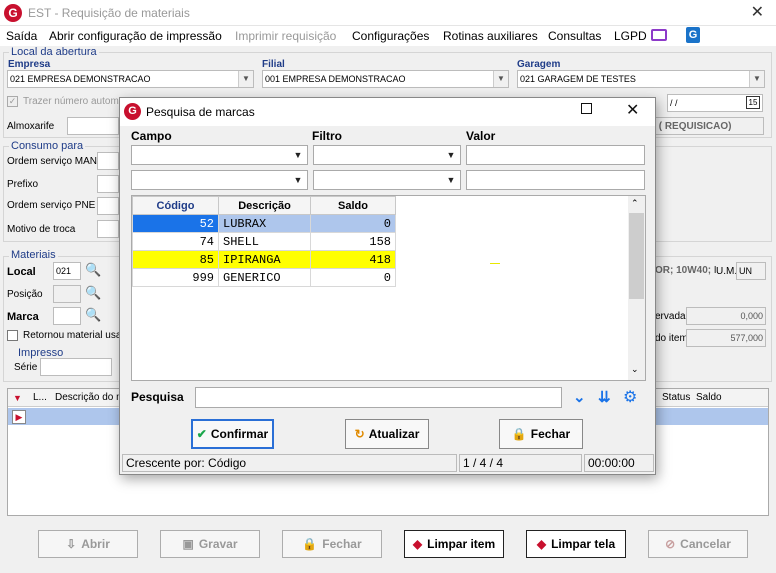 The width and height of the screenshot is (776, 573). I want to click on help-book-icon: G, so click(693, 35).